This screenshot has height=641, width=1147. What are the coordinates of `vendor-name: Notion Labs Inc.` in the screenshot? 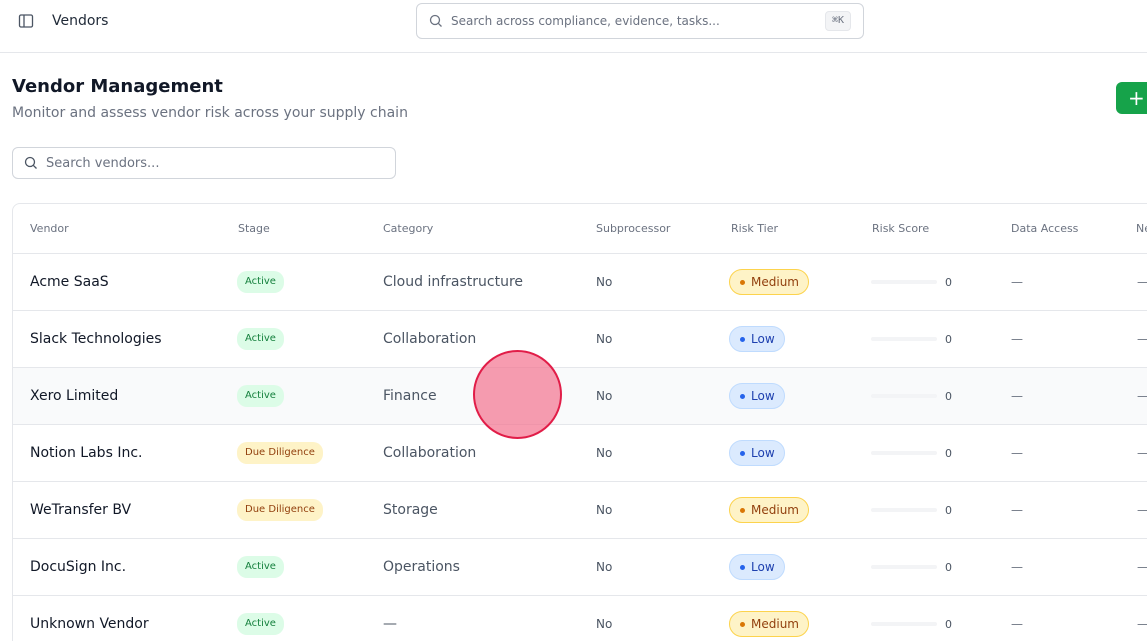 It's located at (86, 453).